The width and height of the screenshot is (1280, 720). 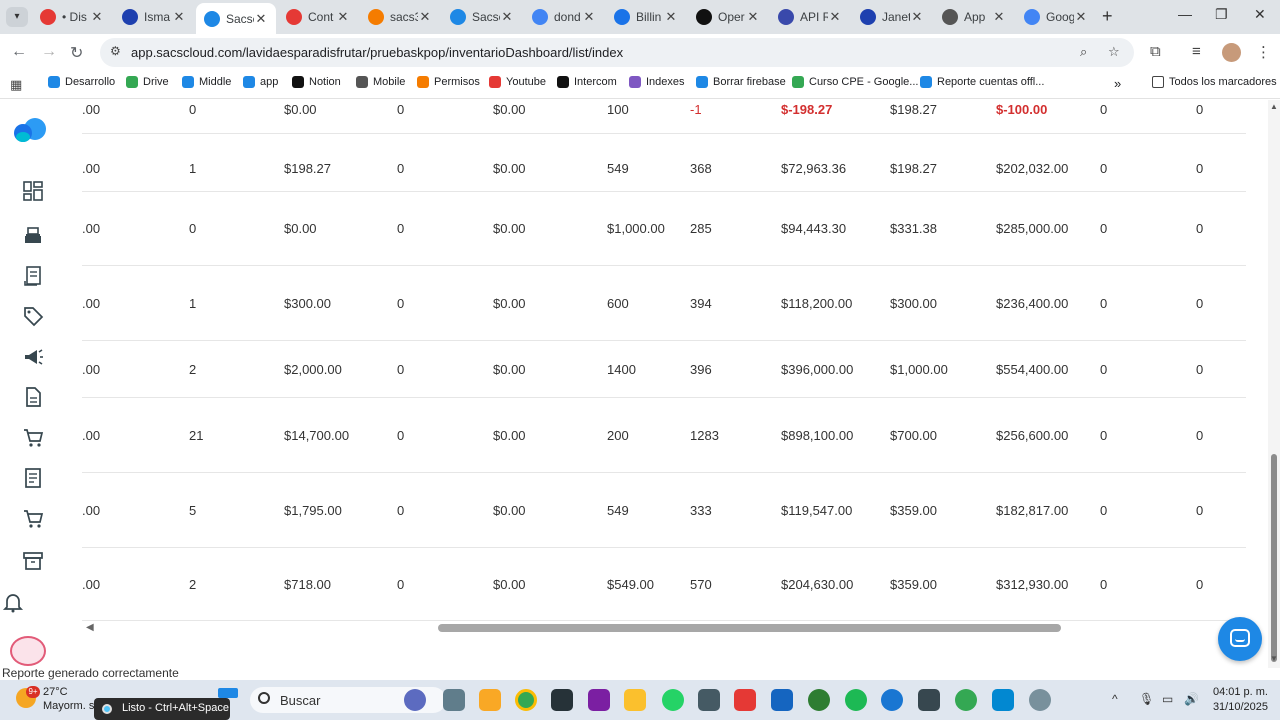 I want to click on bookmark-item: Desarrollo, so click(x=81, y=82).